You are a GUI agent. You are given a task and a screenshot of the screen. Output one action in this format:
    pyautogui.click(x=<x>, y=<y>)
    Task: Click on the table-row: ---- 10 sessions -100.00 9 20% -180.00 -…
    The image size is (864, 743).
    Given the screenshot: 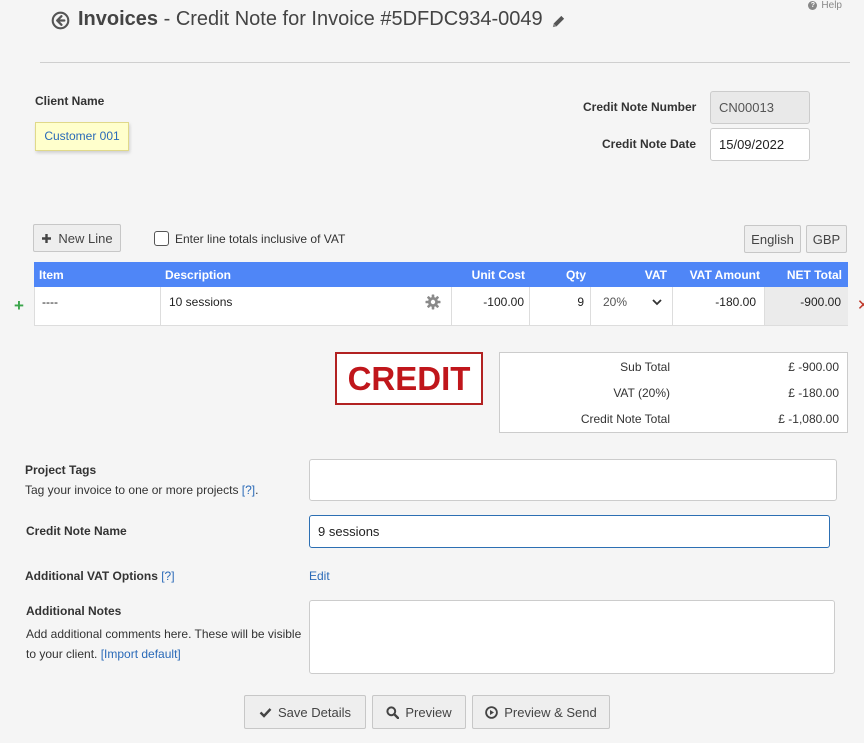 What is the action you would take?
    pyautogui.click(x=441, y=306)
    